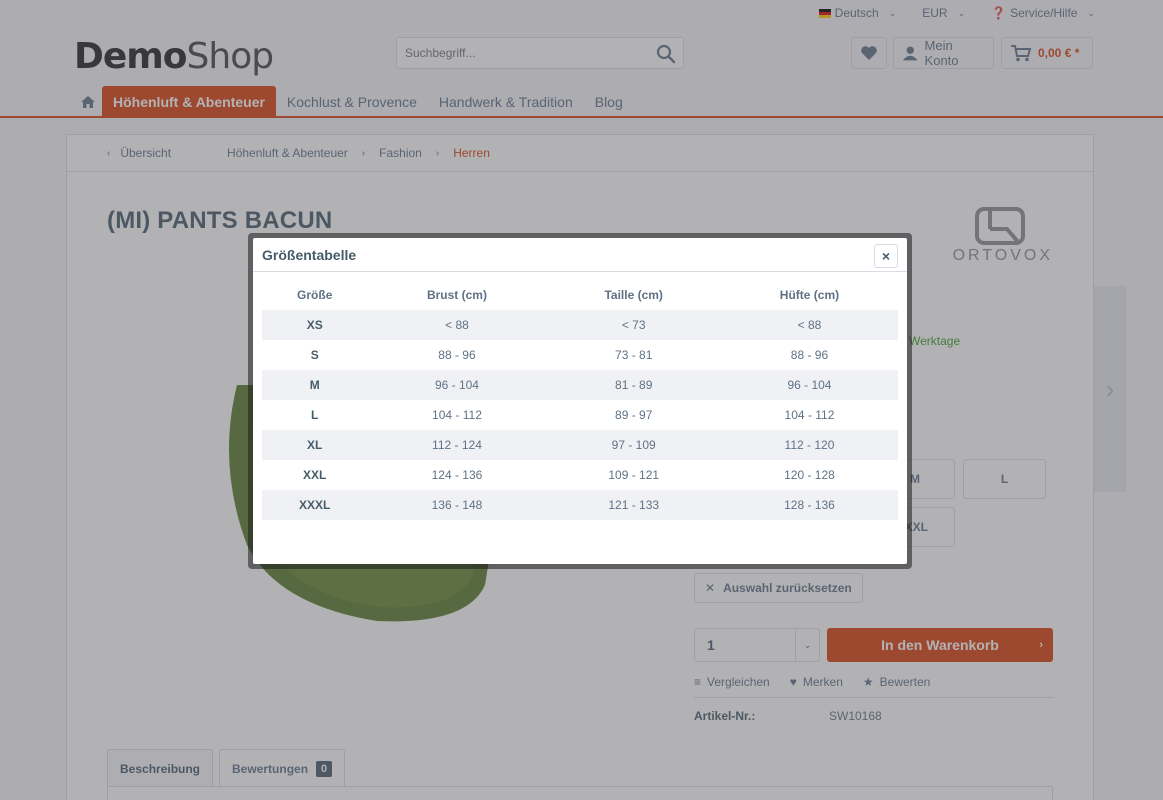 The image size is (1163, 800). What do you see at coordinates (580, 255) in the screenshot?
I see `modal-title: Größentabelle` at bounding box center [580, 255].